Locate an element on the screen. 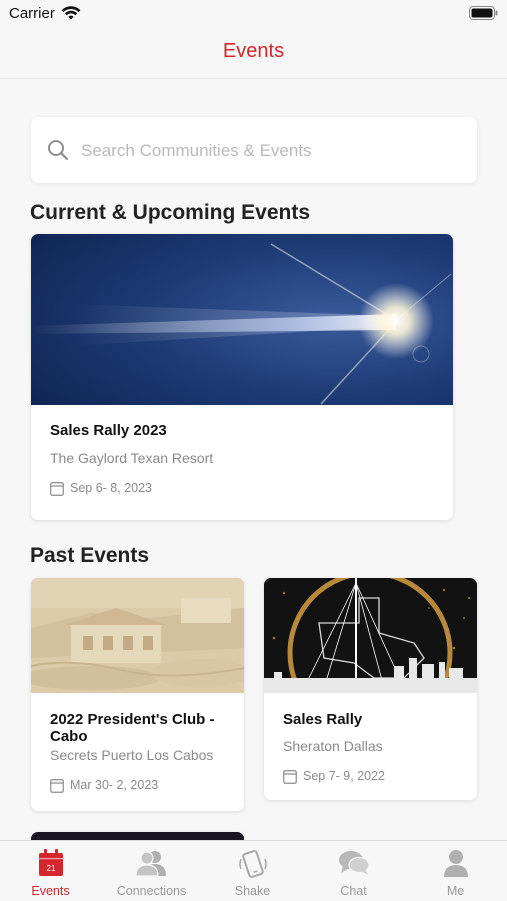 This screenshot has width=507, height=901. event-title: Sales Rally is located at coordinates (323, 719).